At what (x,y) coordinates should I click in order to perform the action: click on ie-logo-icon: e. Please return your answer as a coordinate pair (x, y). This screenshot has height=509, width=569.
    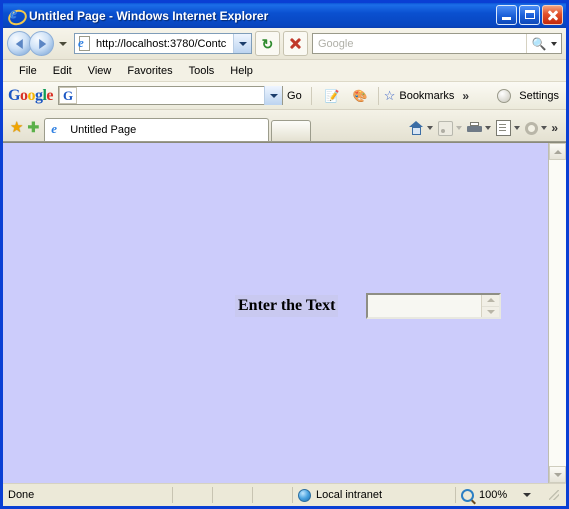
    Looking at the image, I should click on (17, 17).